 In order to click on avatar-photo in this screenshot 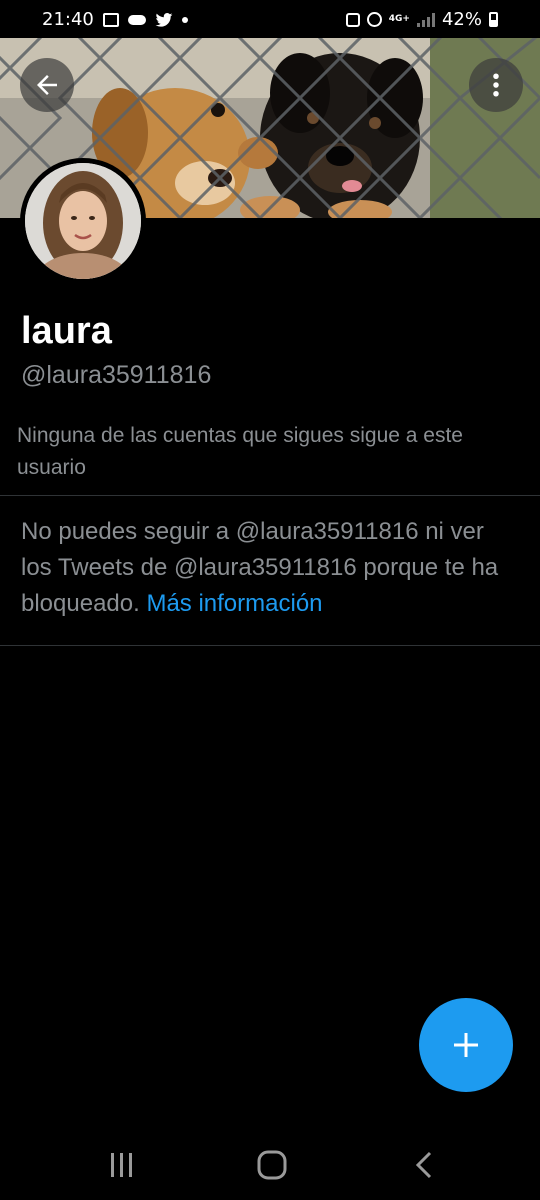, I will do `click(83, 221)`.